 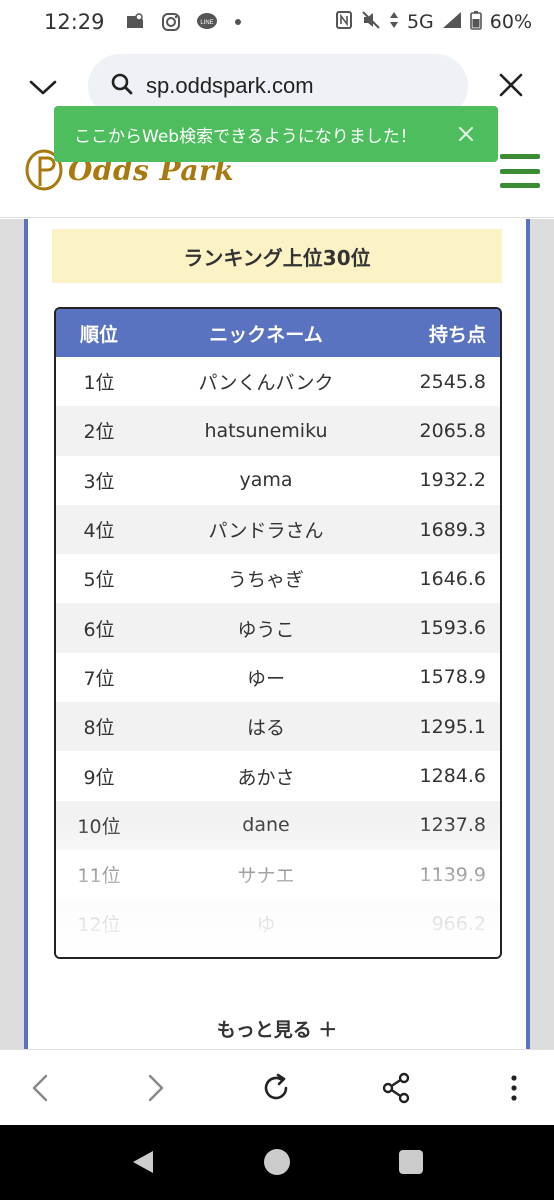 I want to click on rank-cell: 1位, so click(x=99, y=383).